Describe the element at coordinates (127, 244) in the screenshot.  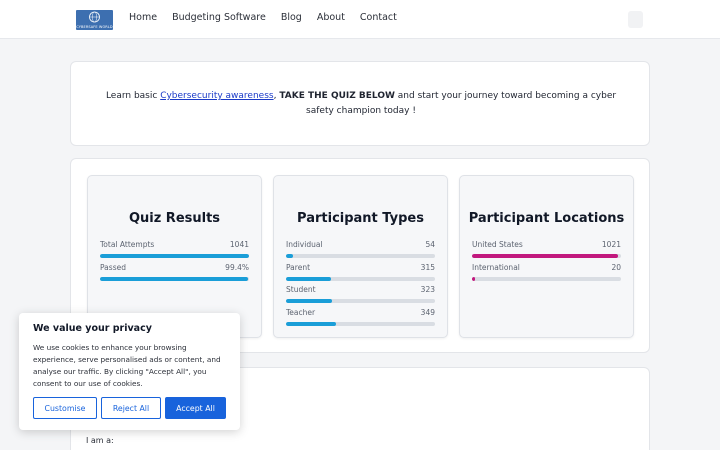
I see `stat-label: Total Attempts` at that location.